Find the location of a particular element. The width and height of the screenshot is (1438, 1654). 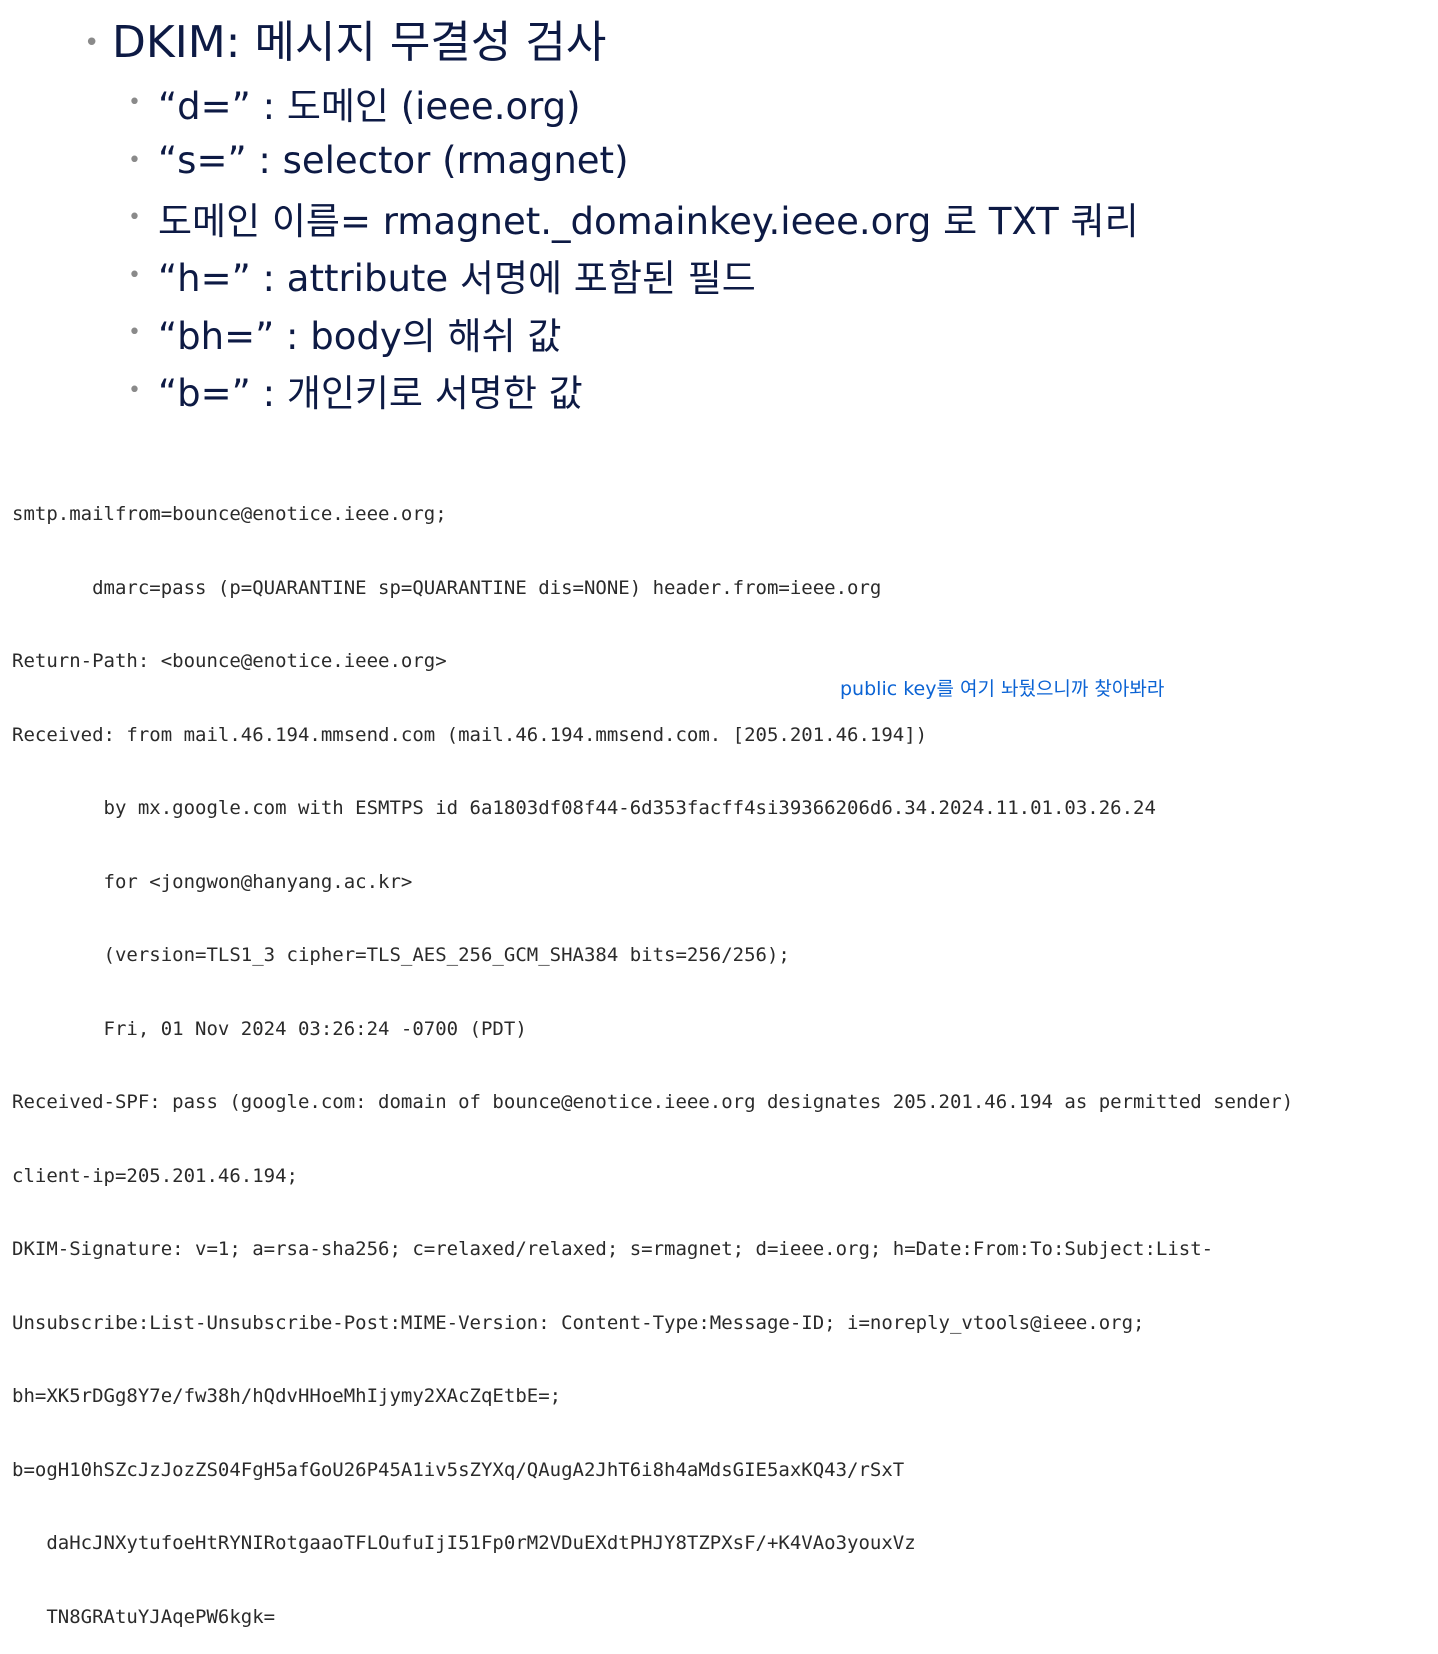

header-line: Return-Path: <bounce@enotice.ieee.org> is located at coordinates (229, 661).